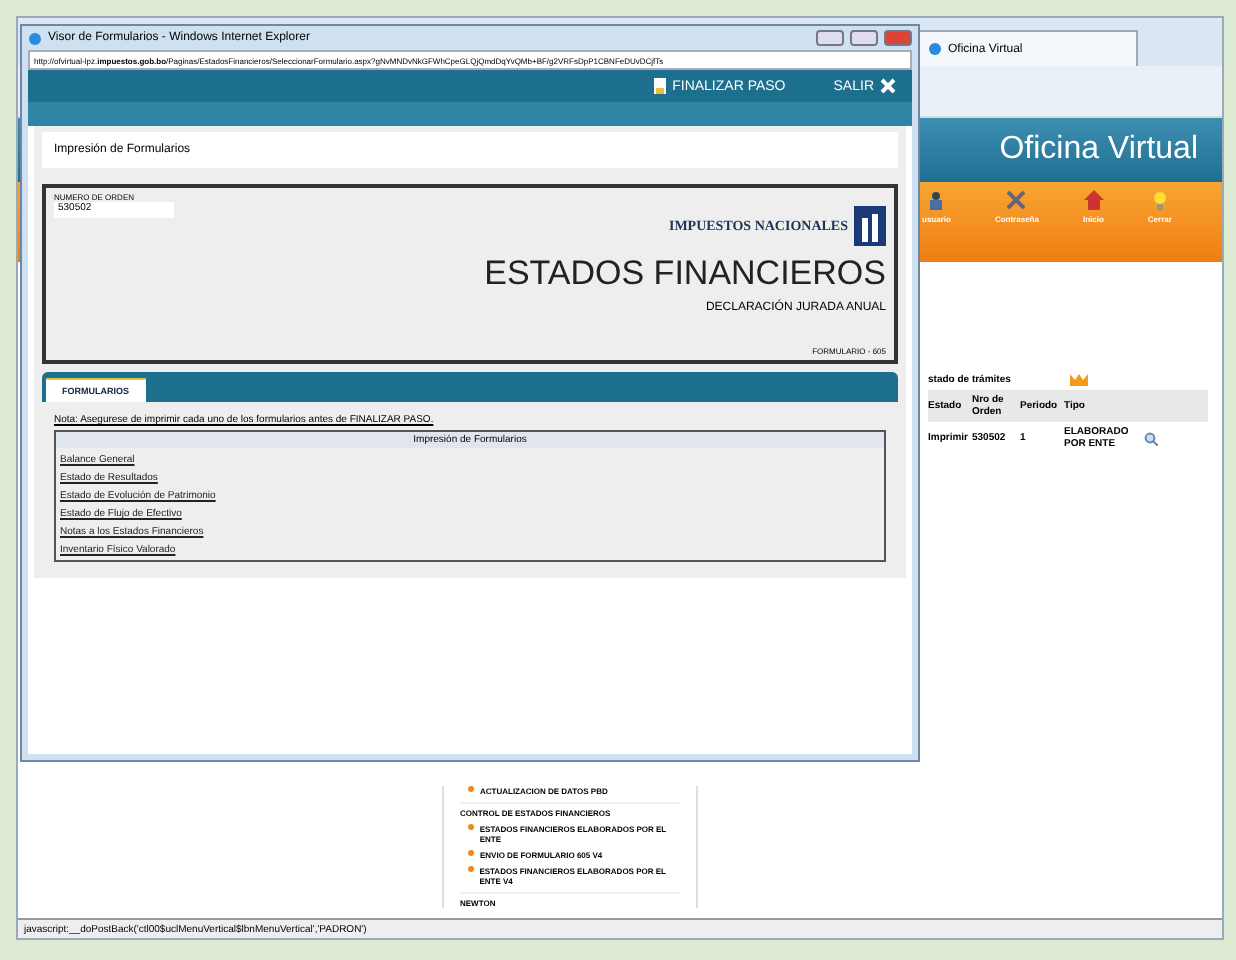 The height and width of the screenshot is (960, 1236). I want to click on tools-icon, so click(1016, 200).